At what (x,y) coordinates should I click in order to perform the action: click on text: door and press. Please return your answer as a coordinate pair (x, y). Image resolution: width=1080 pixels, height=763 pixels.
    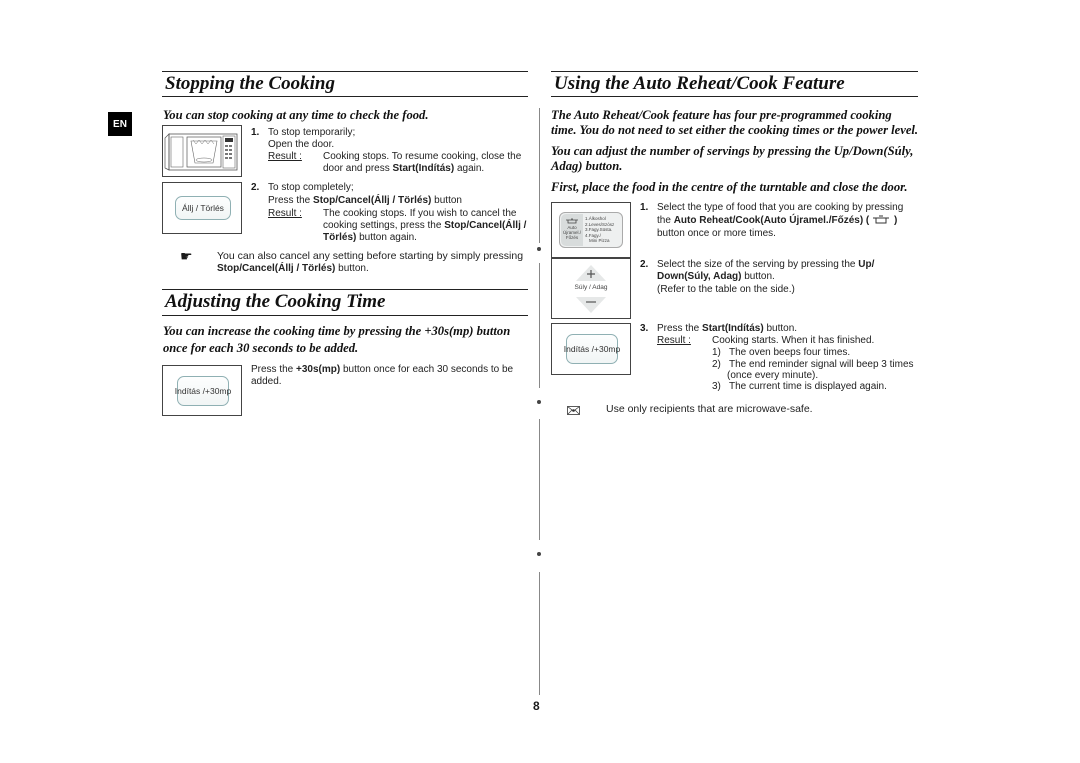
    Looking at the image, I should click on (358, 168).